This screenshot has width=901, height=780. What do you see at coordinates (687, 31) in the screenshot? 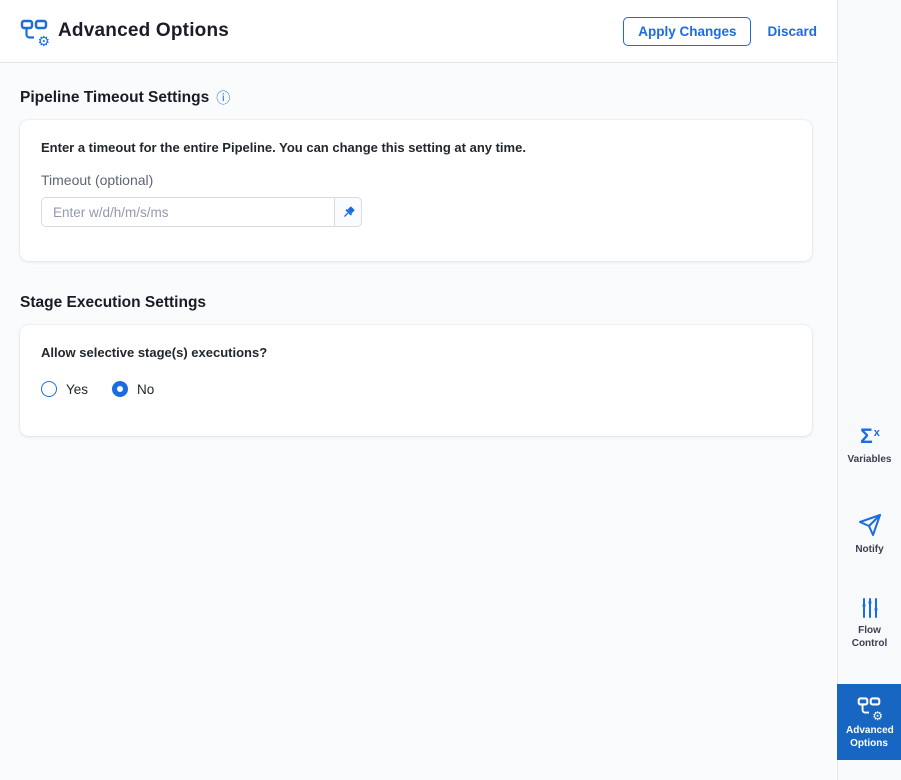
I see `apply-changes-button: Apply Changes` at bounding box center [687, 31].